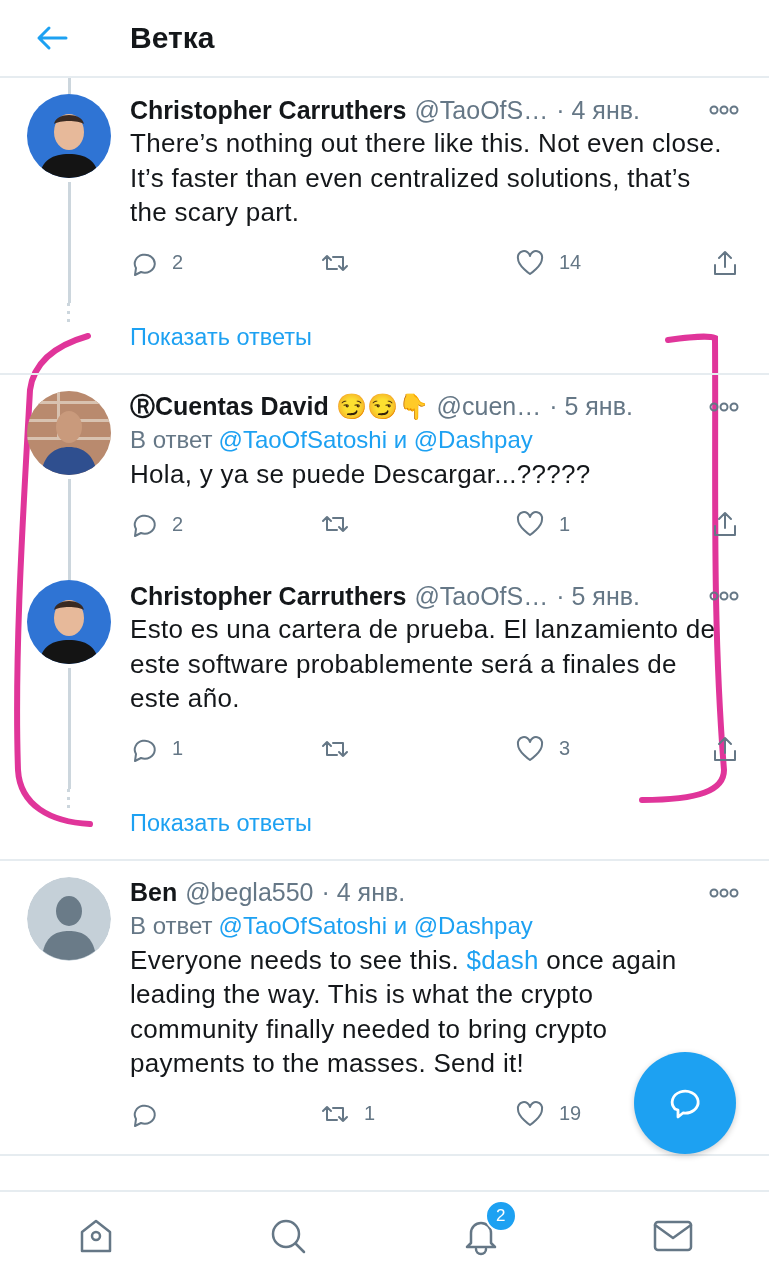  What do you see at coordinates (500, 1216) in the screenshot?
I see `notification-badge: 2` at bounding box center [500, 1216].